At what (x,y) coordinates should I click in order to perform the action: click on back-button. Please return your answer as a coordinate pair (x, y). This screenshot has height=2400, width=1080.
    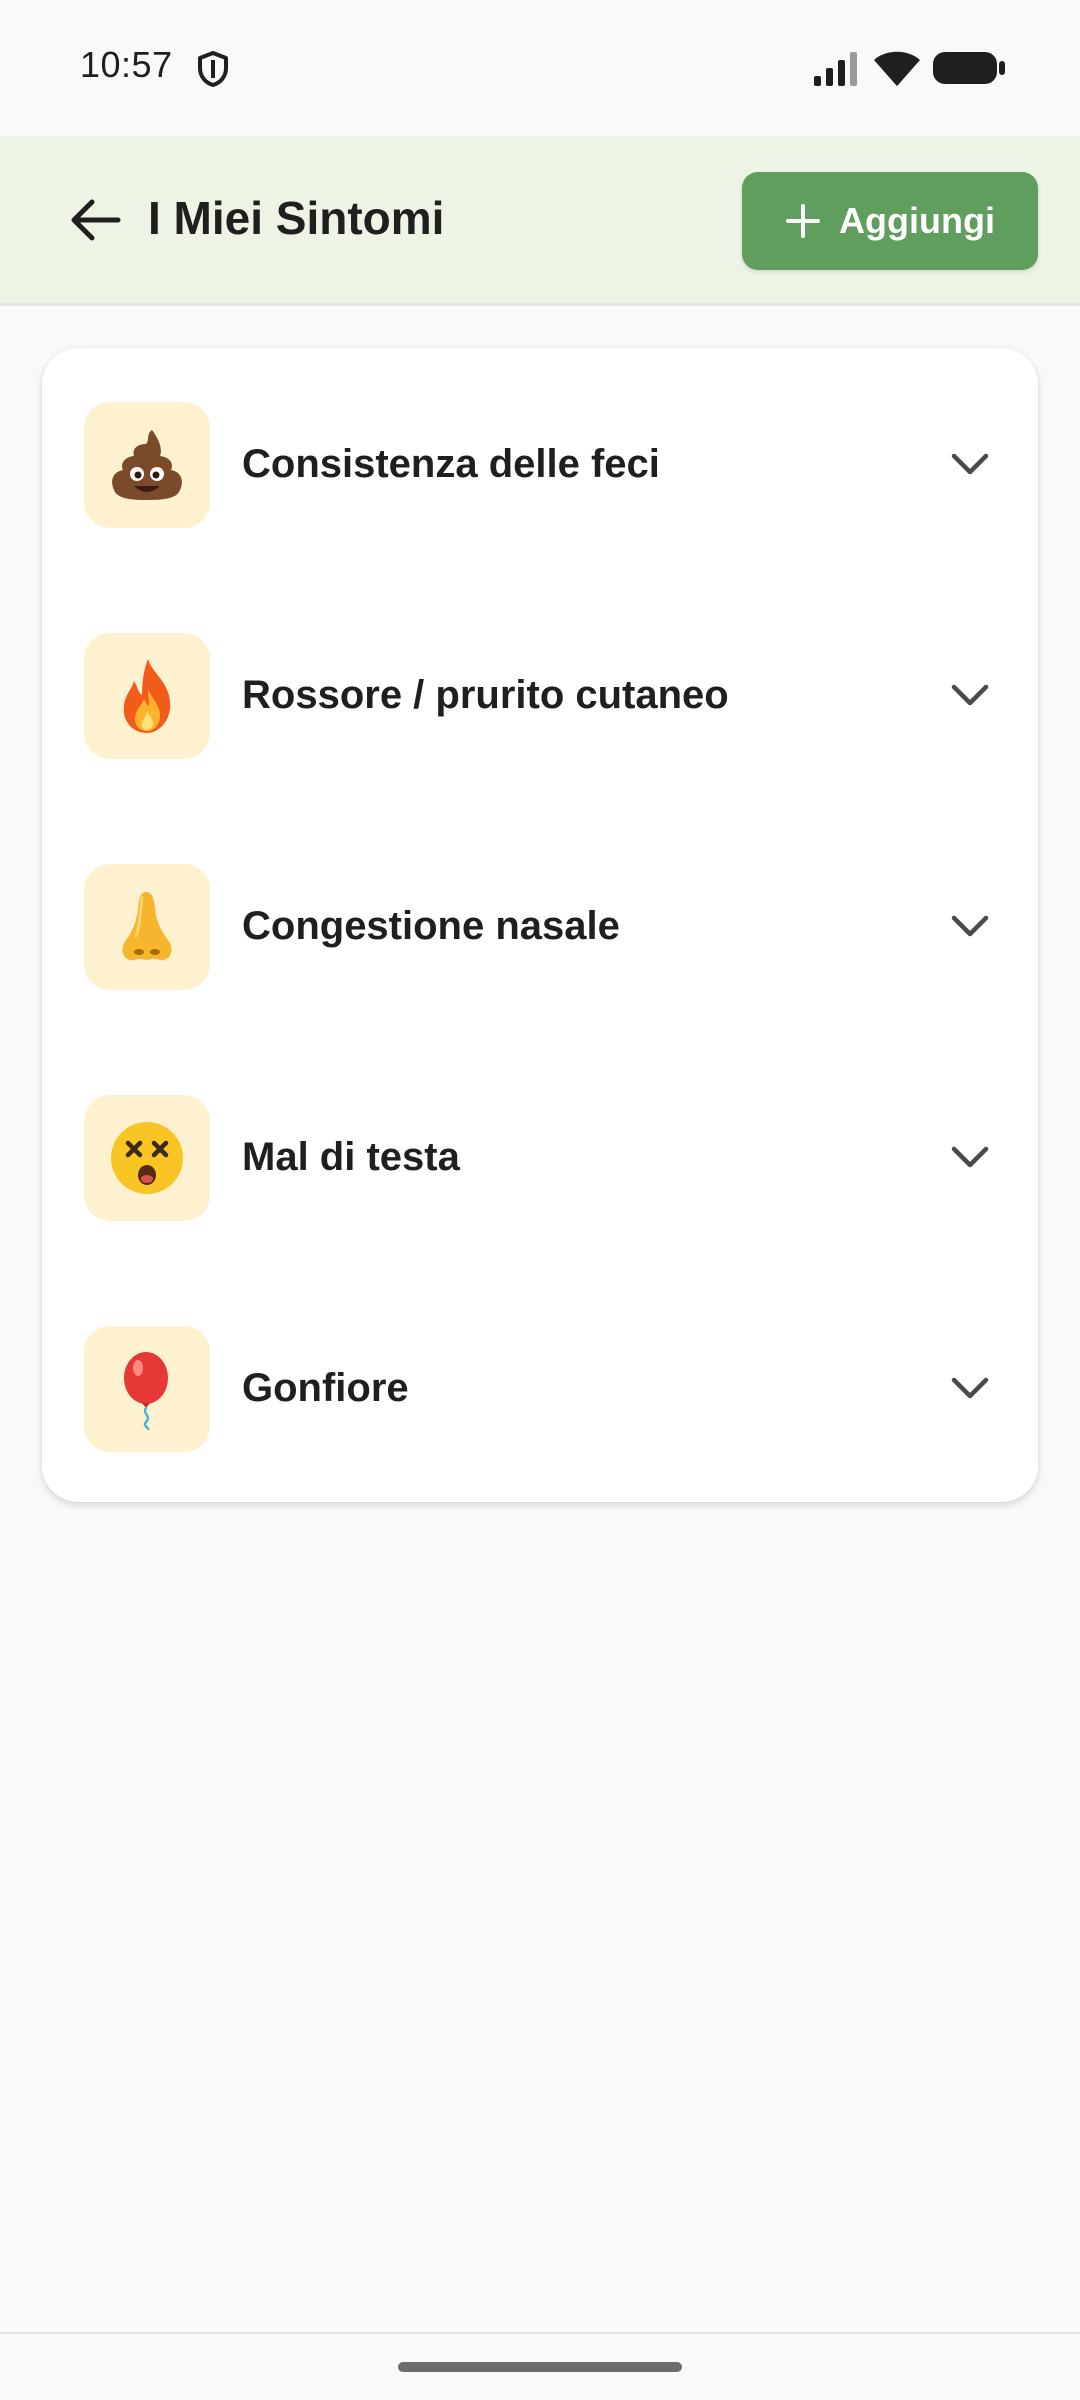
    Looking at the image, I should click on (96, 220).